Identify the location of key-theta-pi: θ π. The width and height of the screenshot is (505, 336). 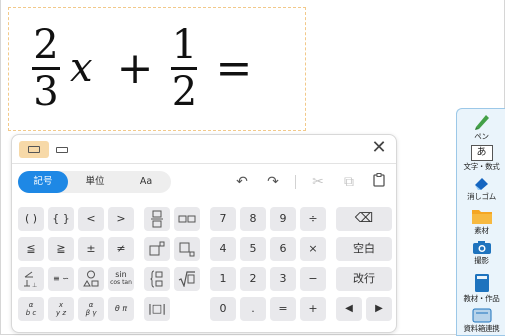
(121, 309).